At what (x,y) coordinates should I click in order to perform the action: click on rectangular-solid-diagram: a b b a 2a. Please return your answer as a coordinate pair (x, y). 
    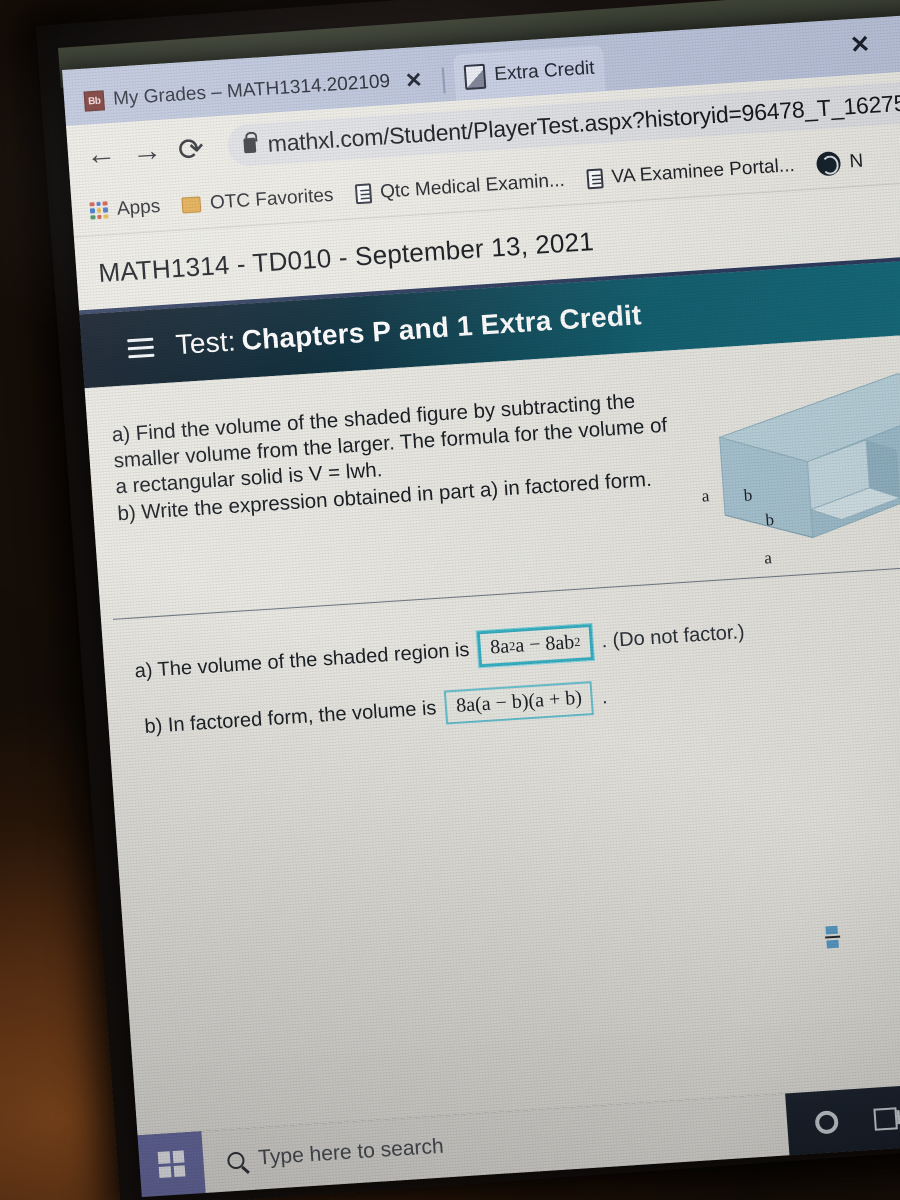
    Looking at the image, I should click on (791, 472).